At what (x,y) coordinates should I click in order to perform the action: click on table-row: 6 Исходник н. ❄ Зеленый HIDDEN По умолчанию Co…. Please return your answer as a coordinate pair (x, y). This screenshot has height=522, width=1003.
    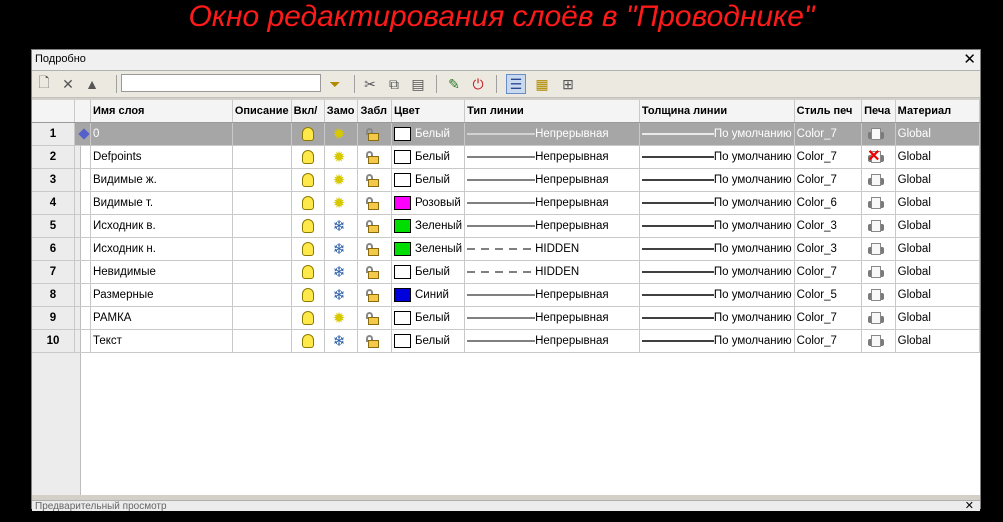
    Looking at the image, I should click on (506, 249).